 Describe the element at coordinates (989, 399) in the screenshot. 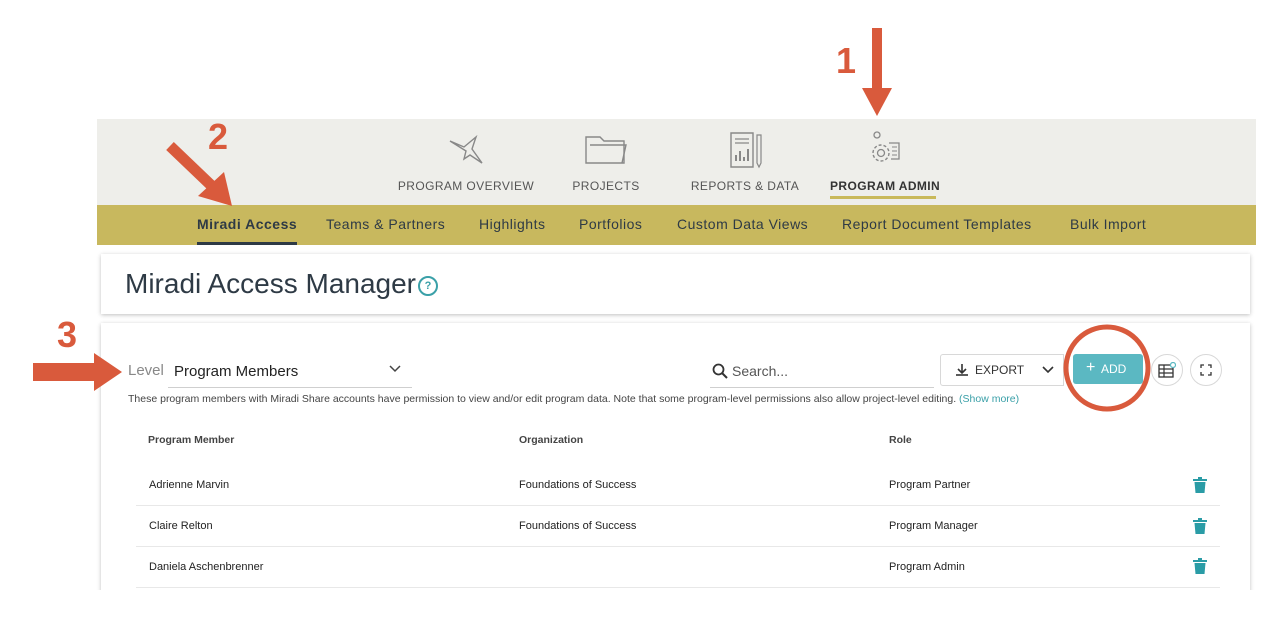

I see `show-more-link: (Show more)` at that location.